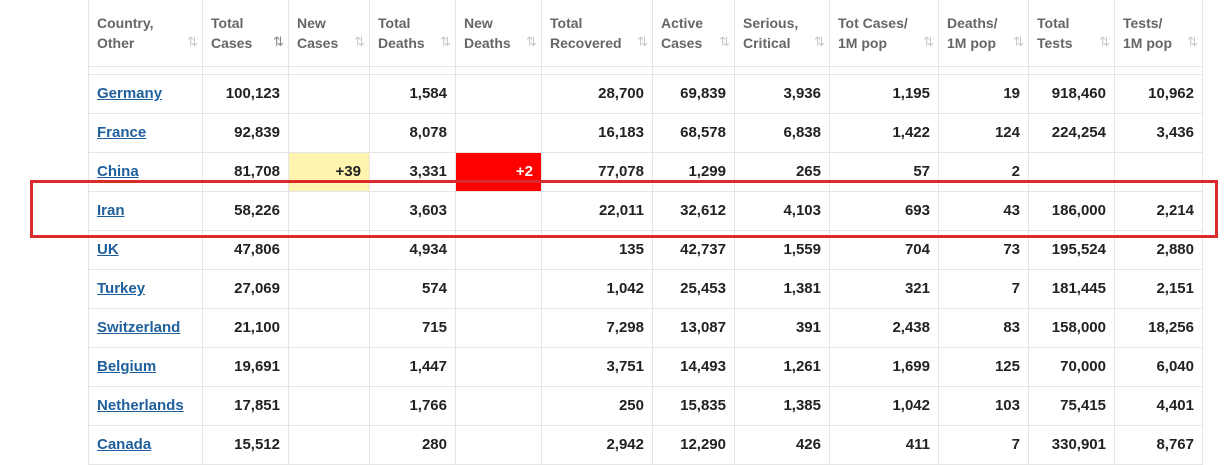 The image size is (1228, 465). Describe the element at coordinates (597, 33) in the screenshot. I see `column-header-total-recovered: Total Recovered ⇅` at that location.